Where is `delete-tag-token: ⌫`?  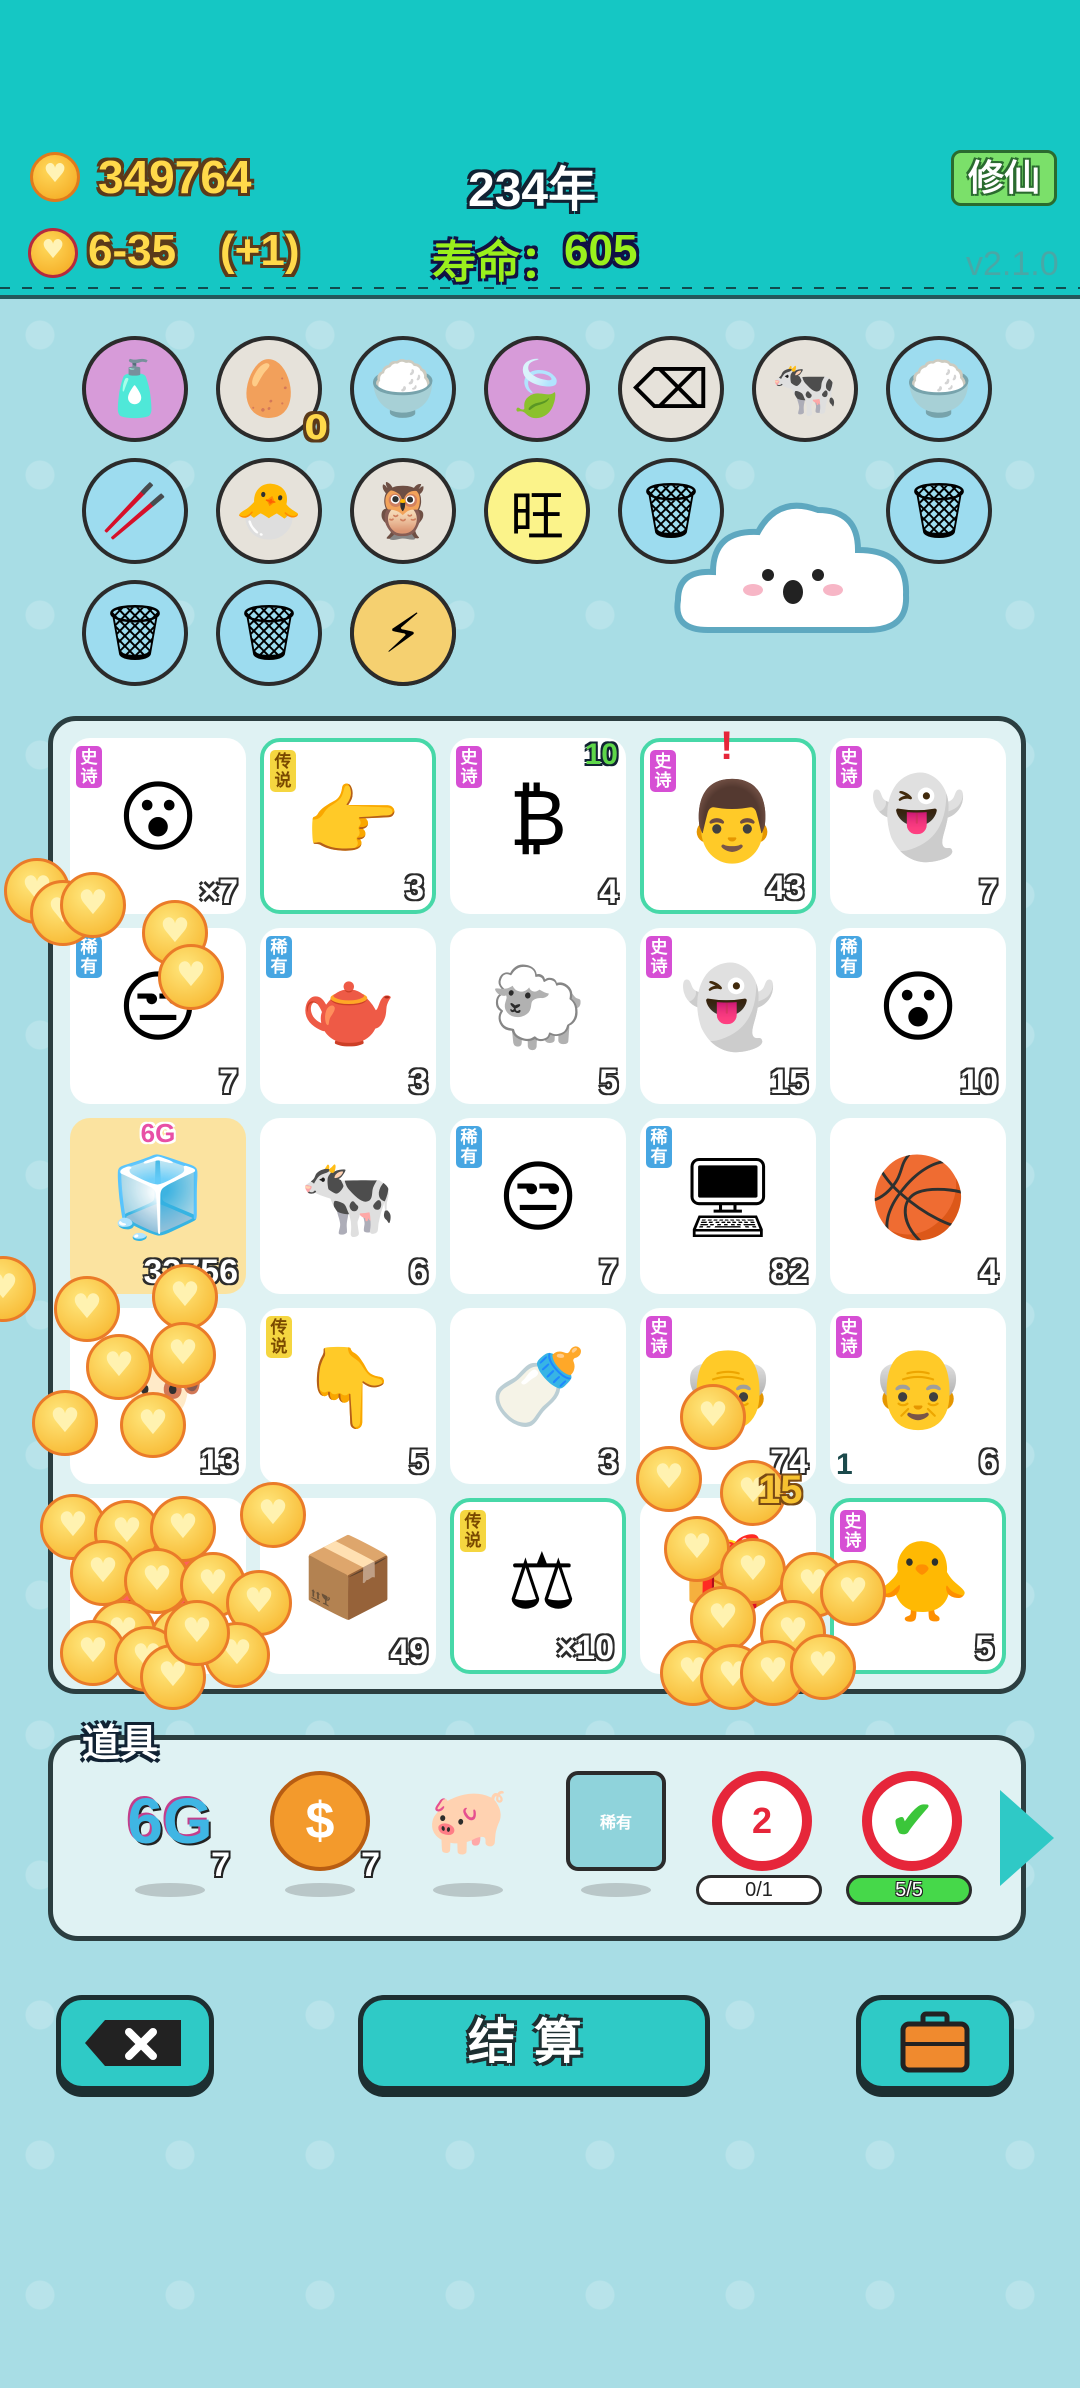 delete-tag-token: ⌫ is located at coordinates (671, 389).